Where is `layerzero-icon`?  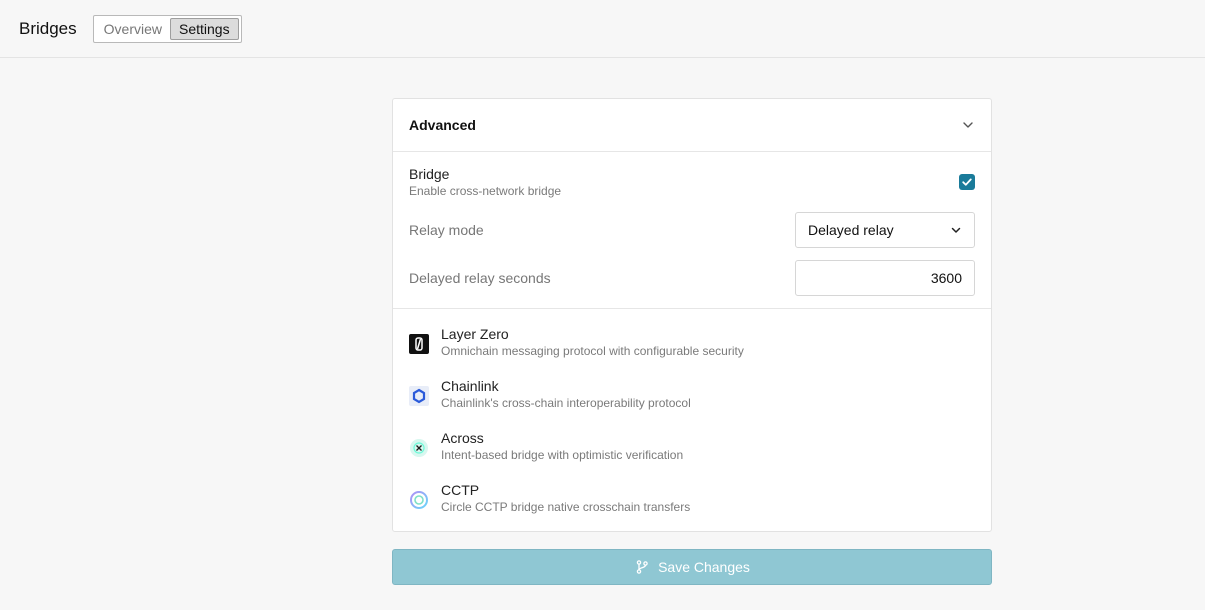 layerzero-icon is located at coordinates (419, 344).